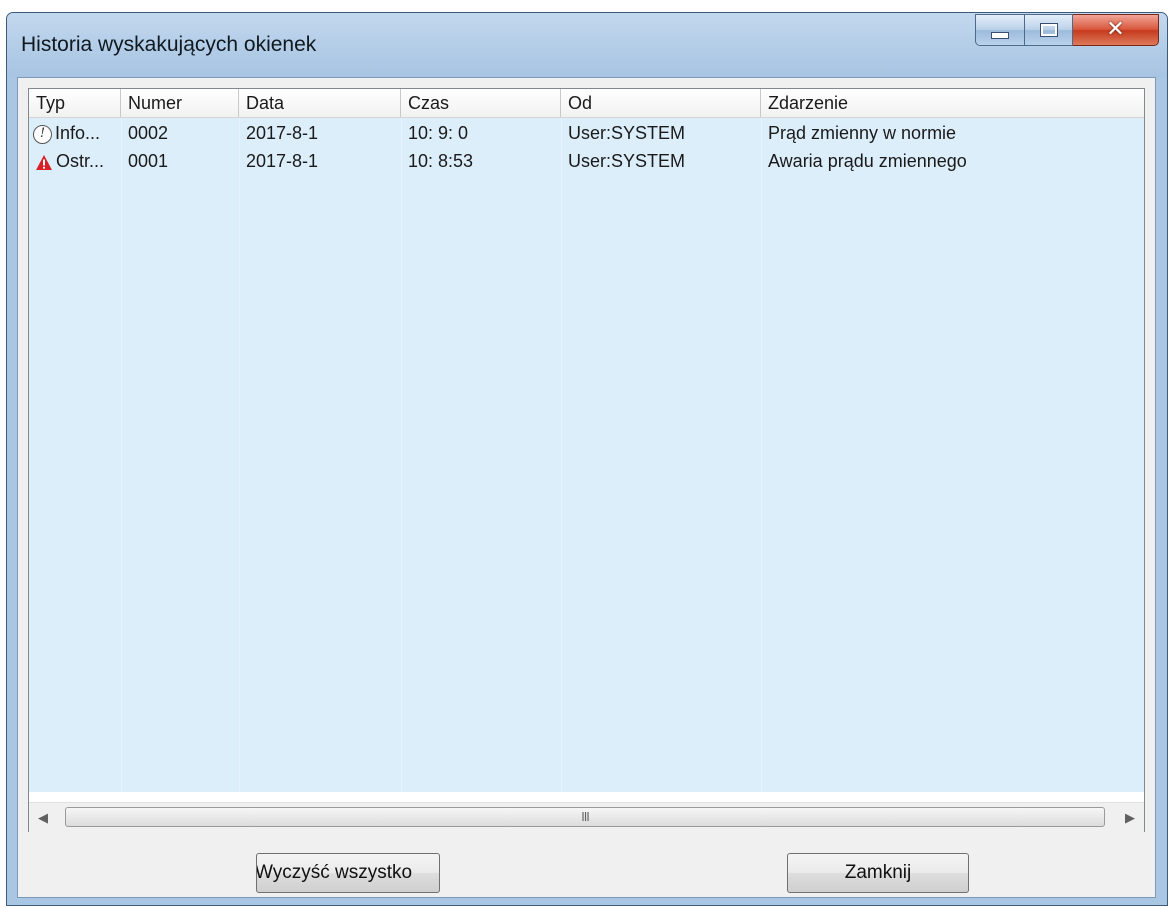 The image size is (1172, 908). What do you see at coordinates (862, 133) in the screenshot?
I see `cell-event: Prąd zmienny w normie` at bounding box center [862, 133].